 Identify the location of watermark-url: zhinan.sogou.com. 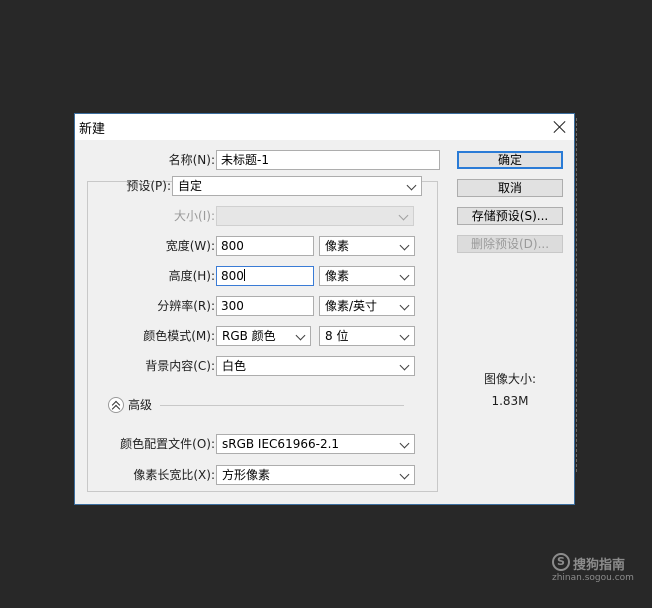
(593, 578).